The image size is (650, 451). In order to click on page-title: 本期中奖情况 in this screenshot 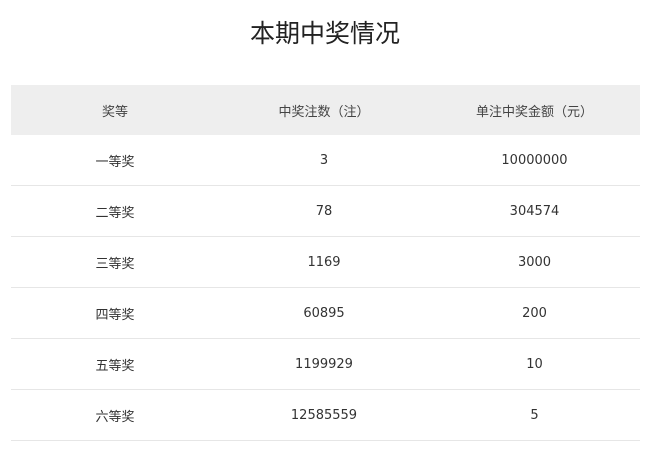, I will do `click(324, 33)`.